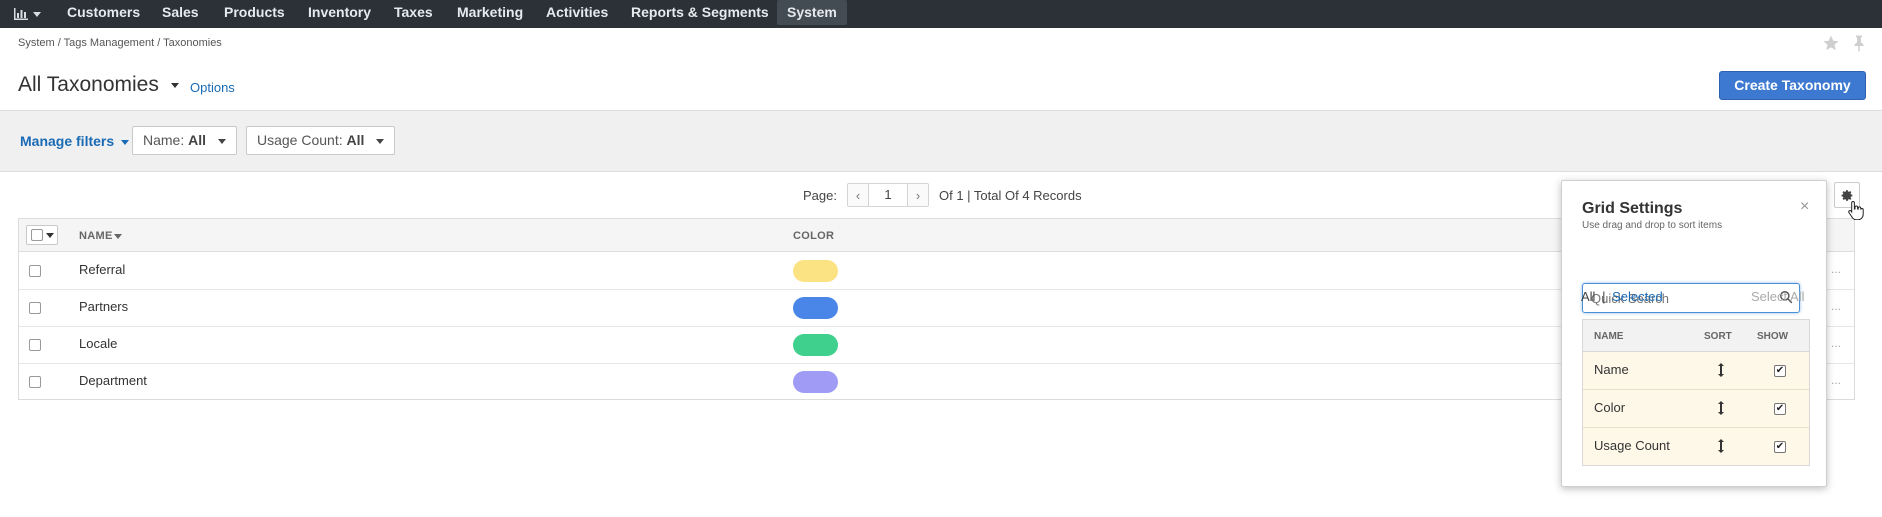 Image resolution: width=1882 pixels, height=517 pixels. I want to click on row-name: Department, so click(113, 380).